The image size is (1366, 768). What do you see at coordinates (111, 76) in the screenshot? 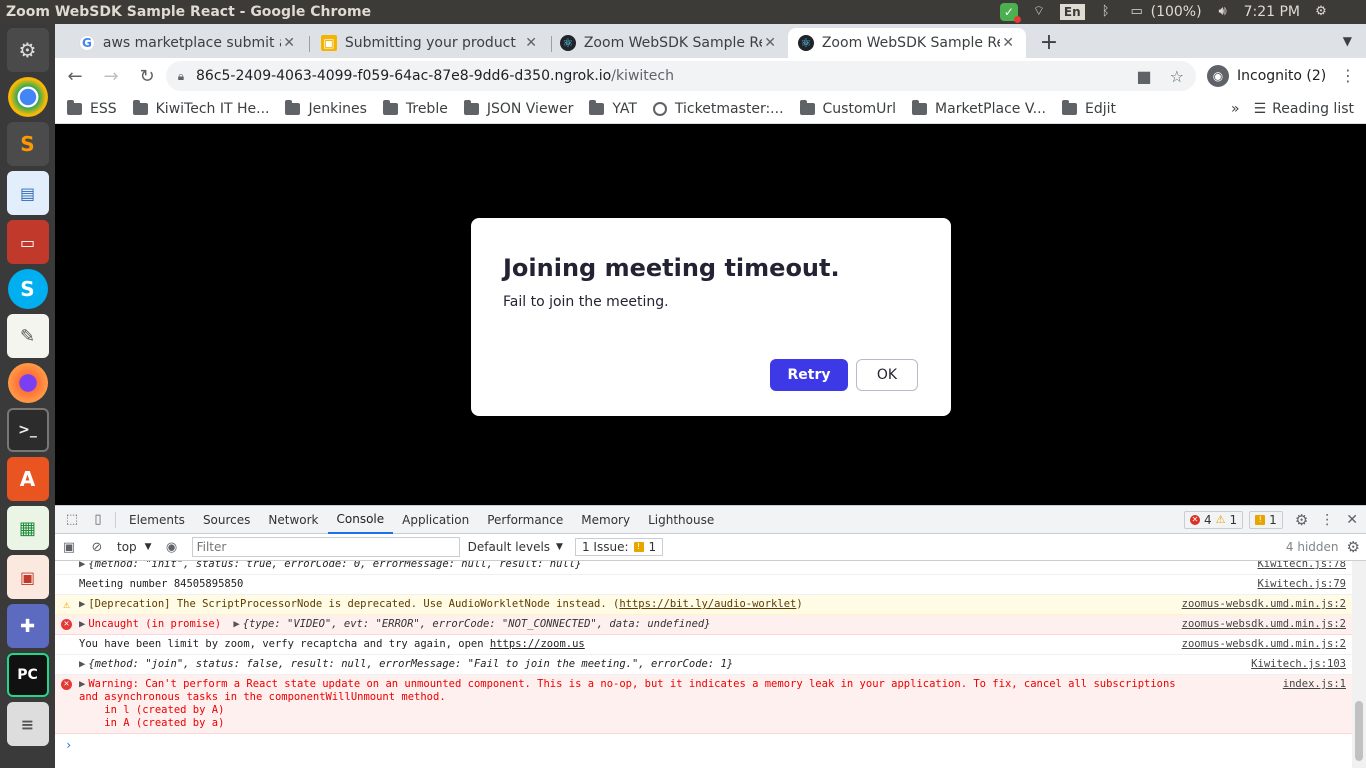
I see `forward-arrow-icon: →` at bounding box center [111, 76].